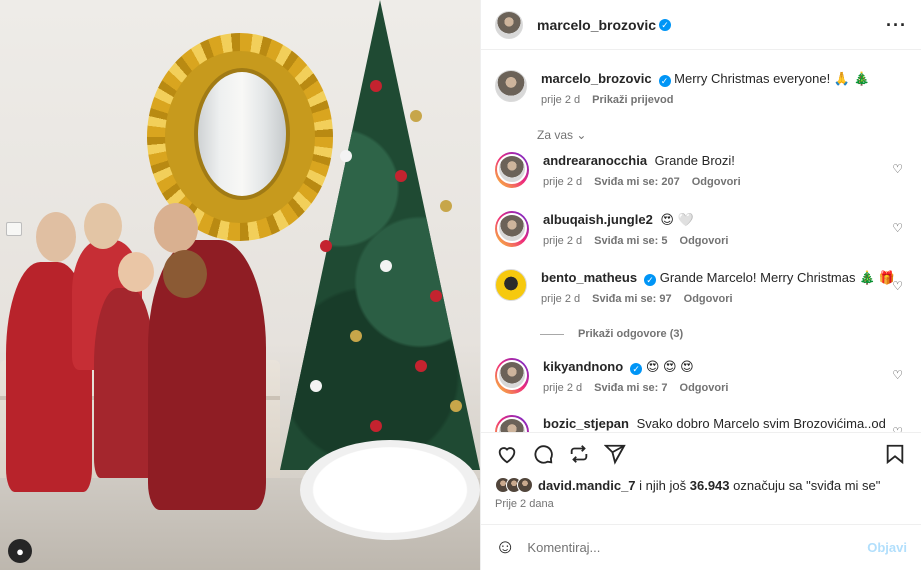 The width and height of the screenshot is (921, 570). What do you see at coordinates (136, 272) in the screenshot?
I see `person-boy-head` at bounding box center [136, 272].